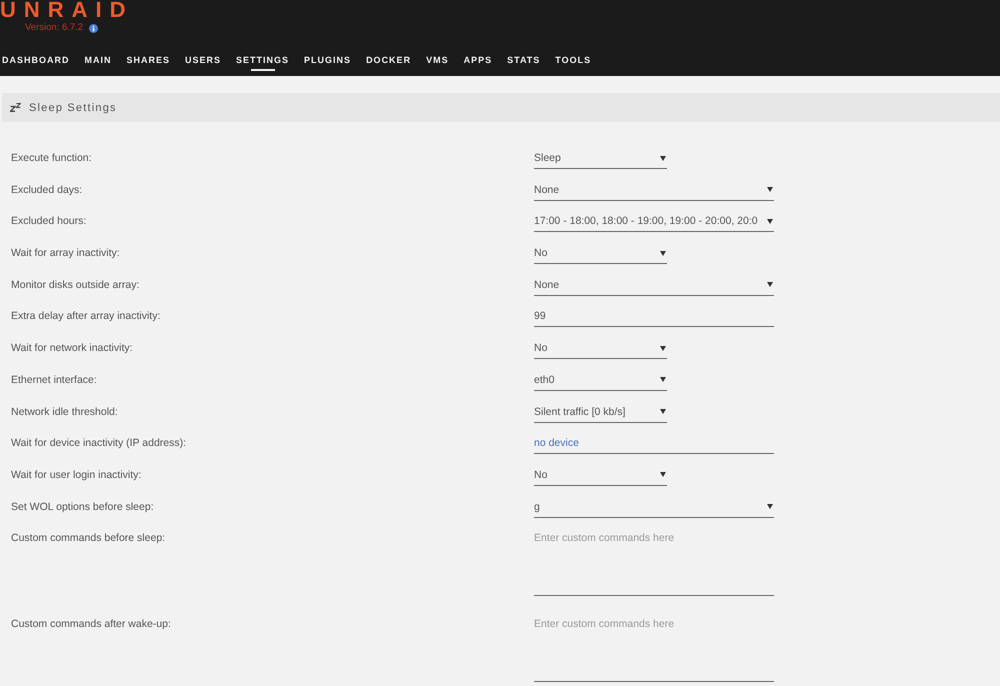  Describe the element at coordinates (437, 63) in the screenshot. I see `nav-tab: VMS` at that location.